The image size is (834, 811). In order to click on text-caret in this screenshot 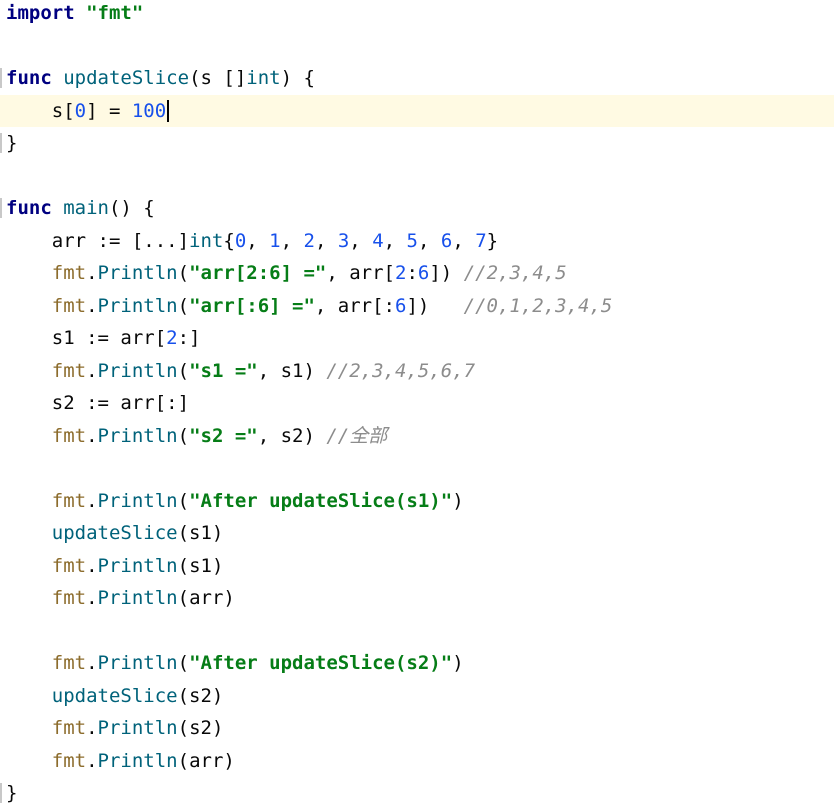, I will do `click(168, 111)`.